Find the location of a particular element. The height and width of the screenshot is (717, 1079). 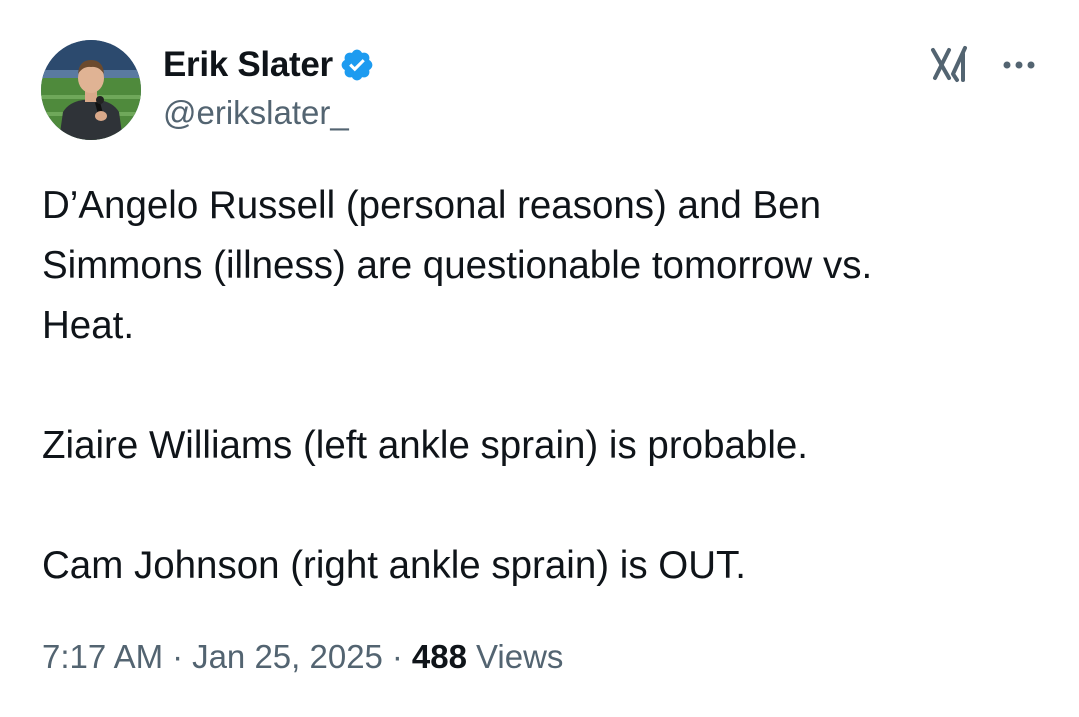

views-count: 488 is located at coordinates (439, 657).